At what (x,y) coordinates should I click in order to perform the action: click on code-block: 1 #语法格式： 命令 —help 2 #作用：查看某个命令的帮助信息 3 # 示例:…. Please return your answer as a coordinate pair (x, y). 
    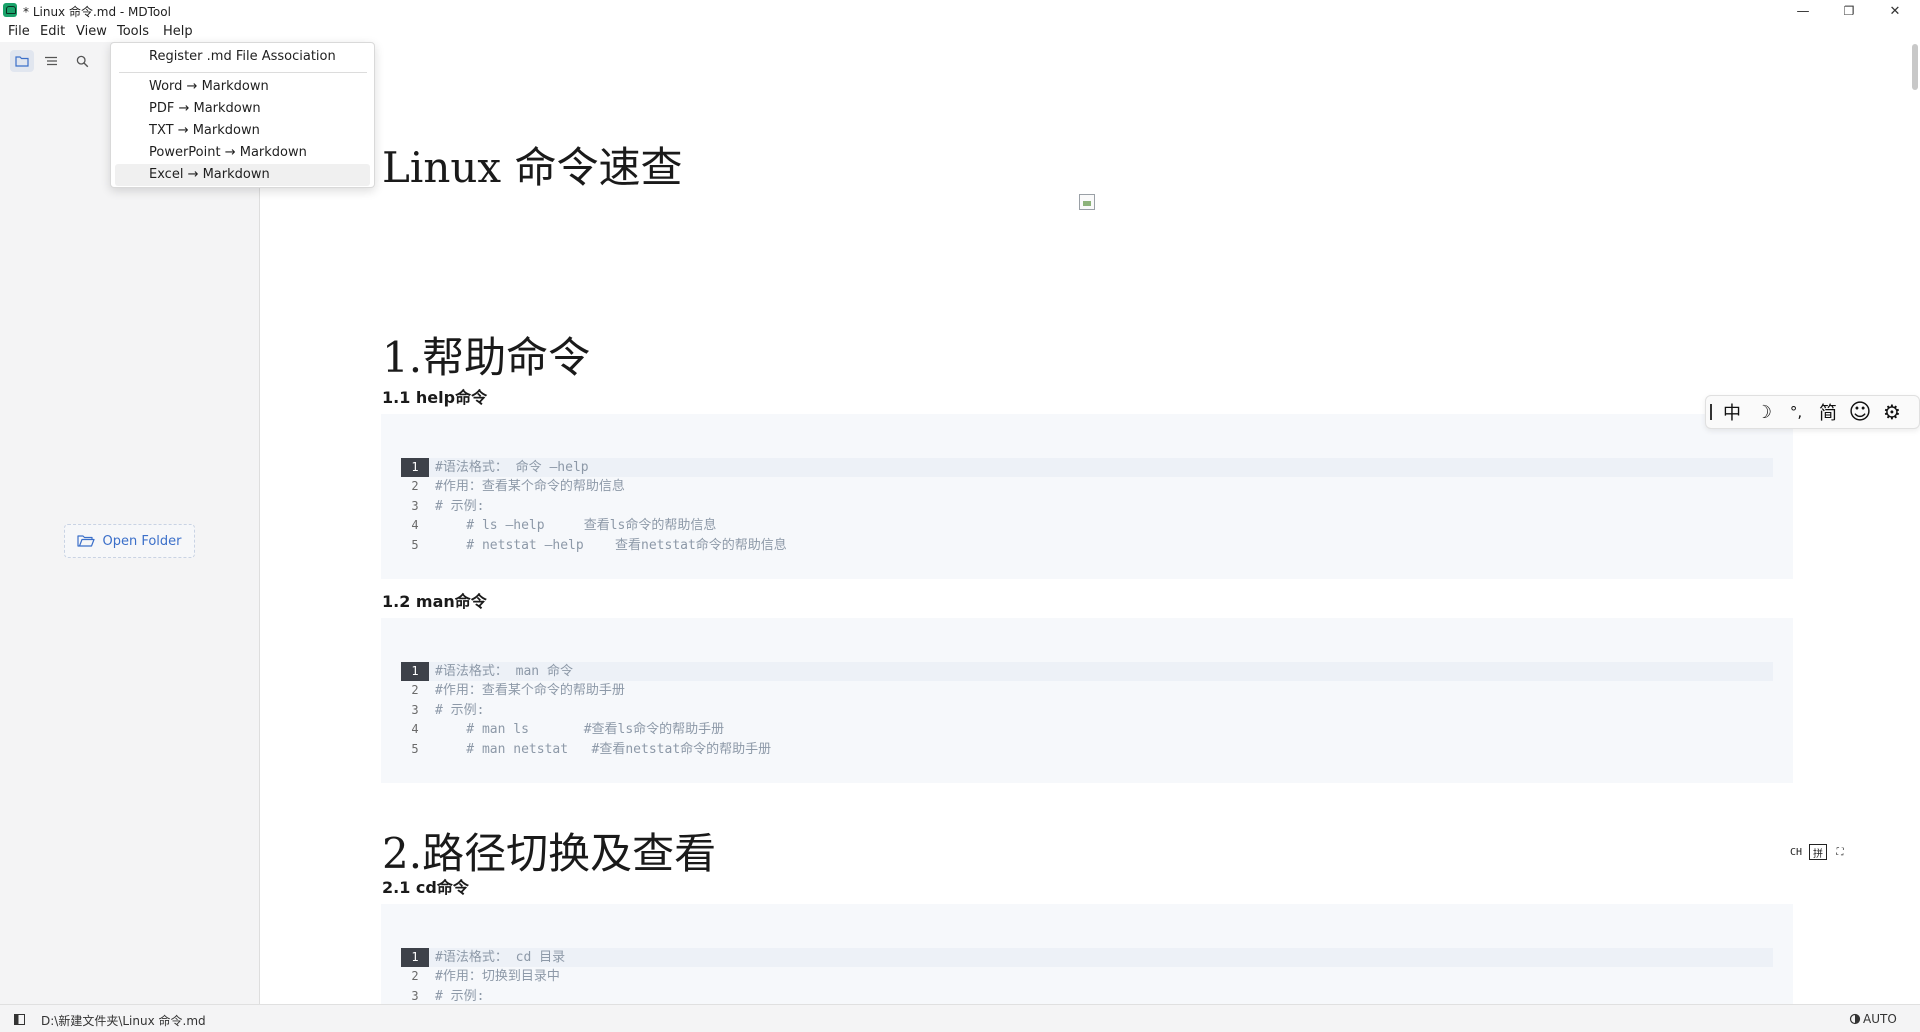
    Looking at the image, I should click on (1087, 496).